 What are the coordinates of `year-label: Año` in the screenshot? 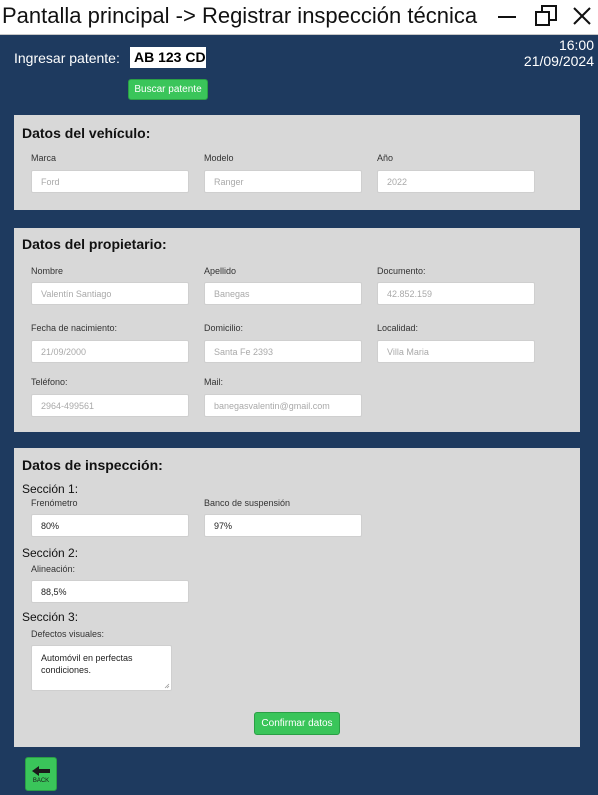 It's located at (385, 158).